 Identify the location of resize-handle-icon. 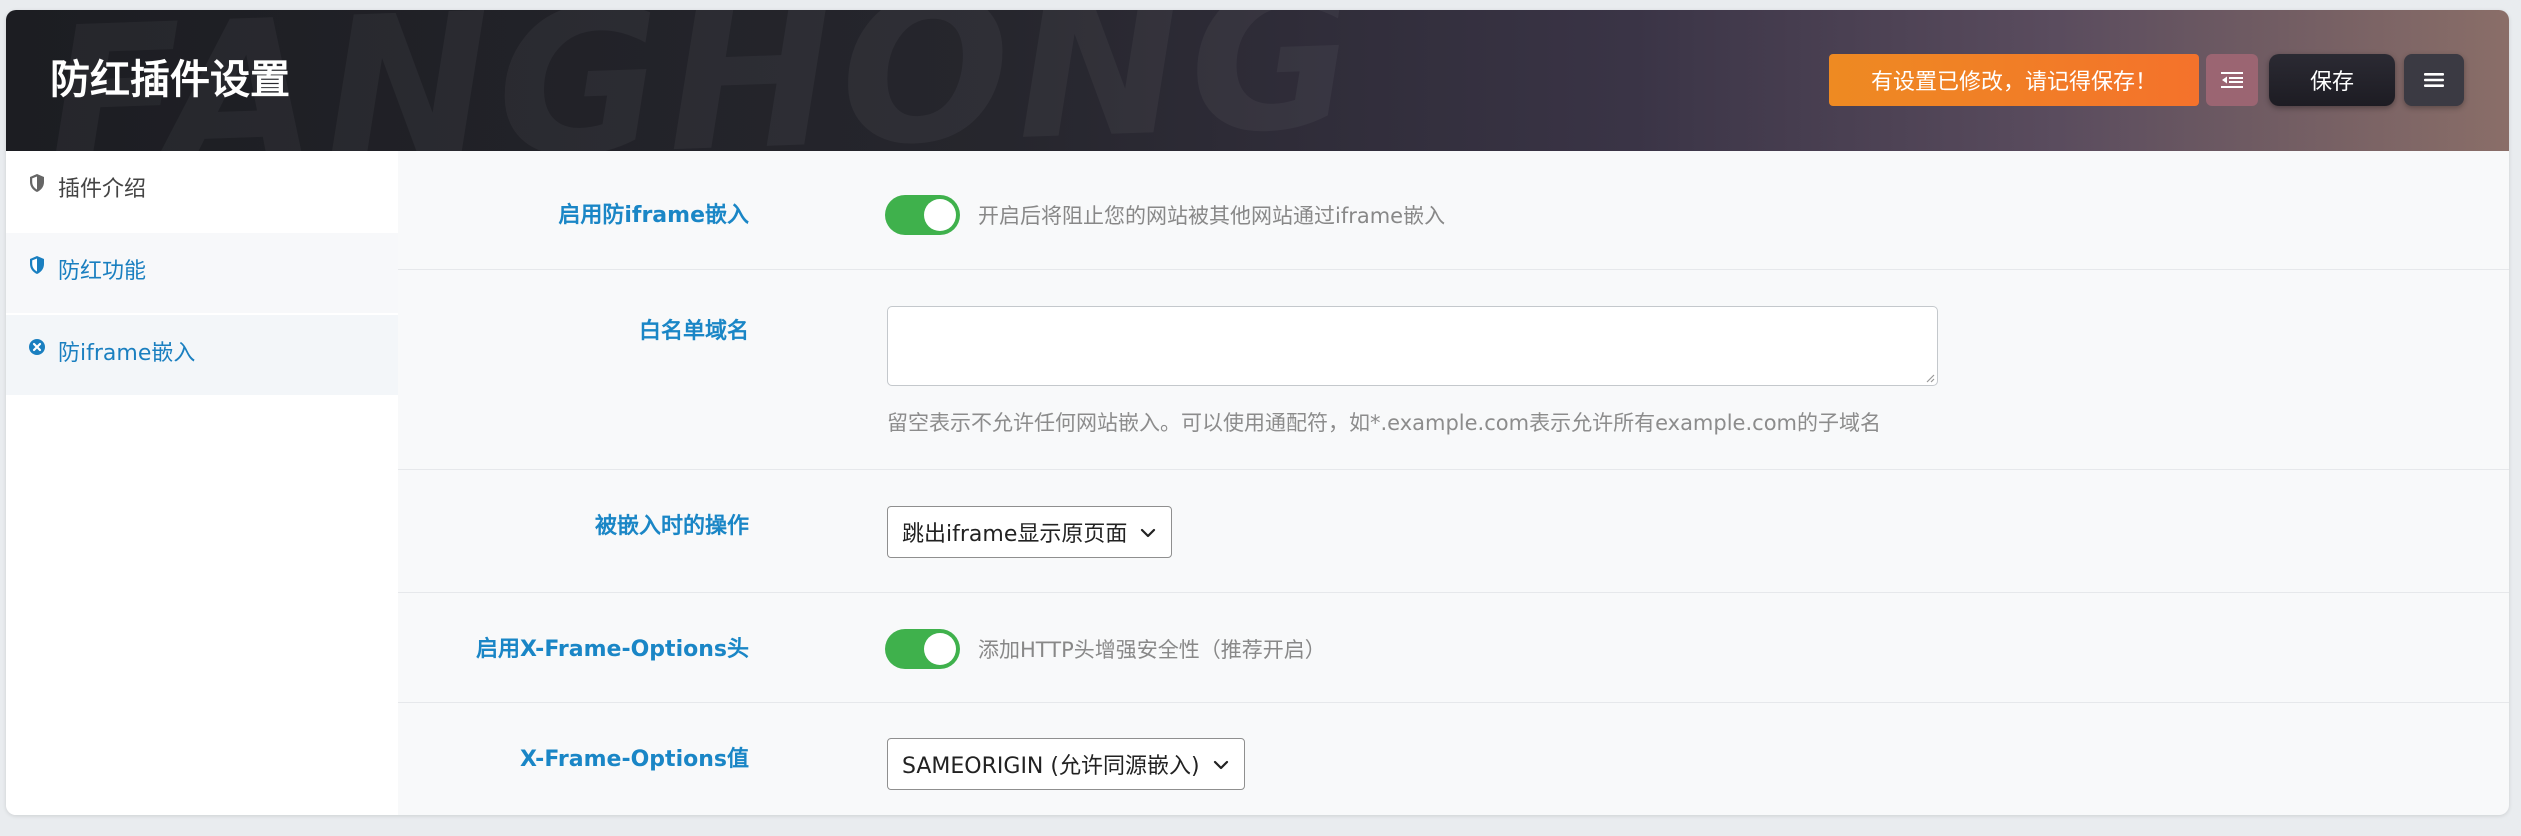
(1930, 378).